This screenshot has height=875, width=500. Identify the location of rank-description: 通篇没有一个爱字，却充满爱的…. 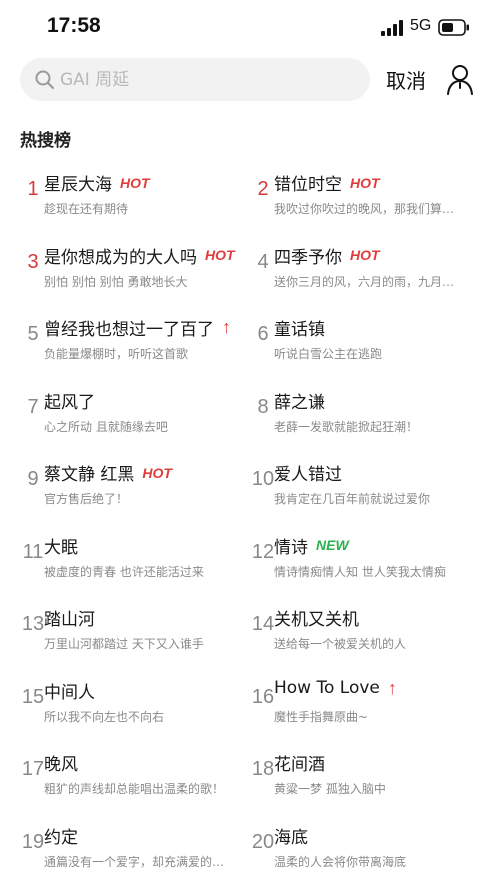
(134, 861).